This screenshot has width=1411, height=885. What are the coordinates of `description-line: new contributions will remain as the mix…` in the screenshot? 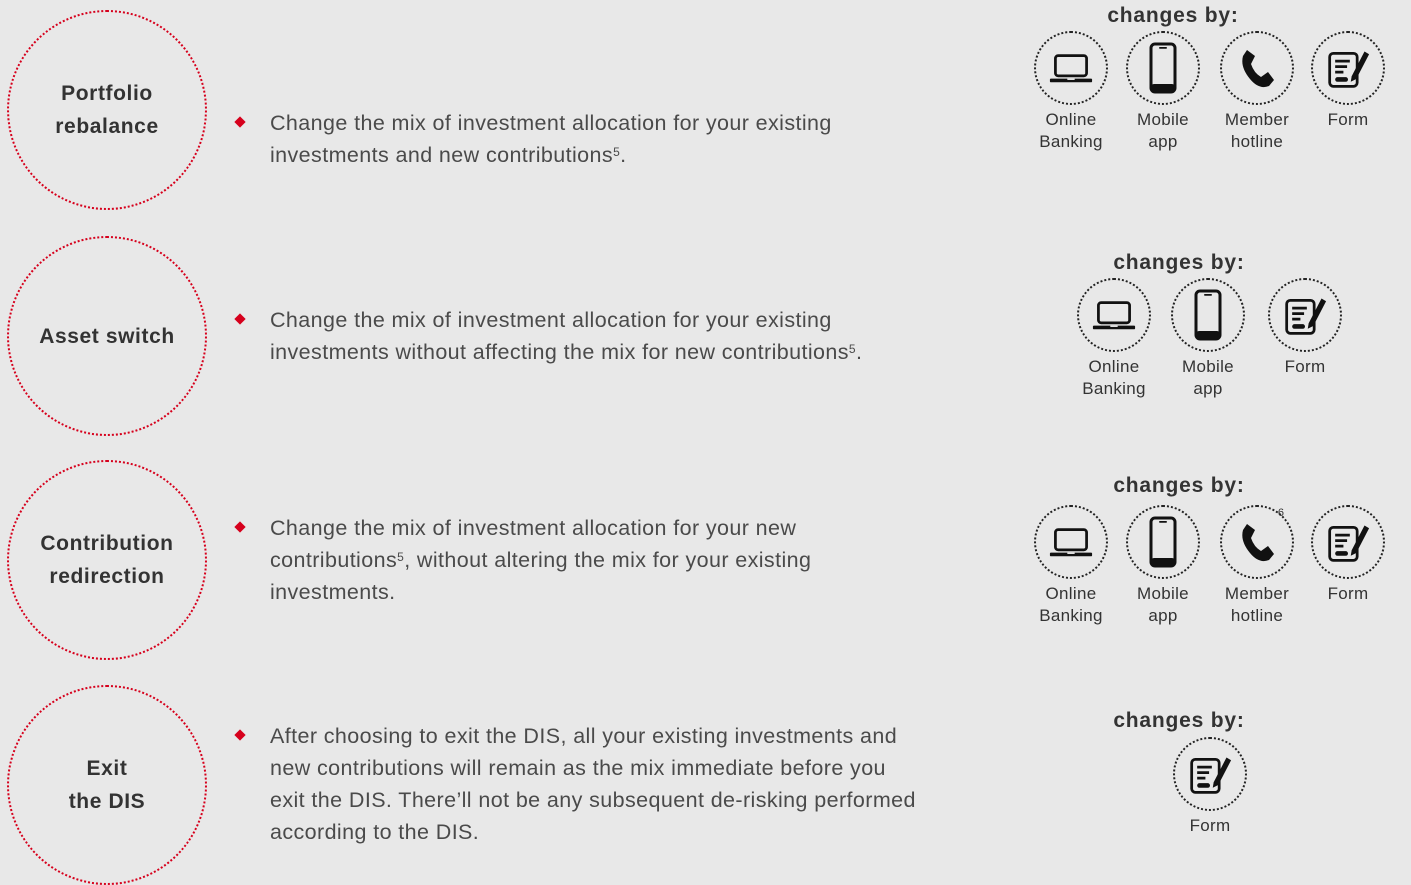 It's located at (578, 768).